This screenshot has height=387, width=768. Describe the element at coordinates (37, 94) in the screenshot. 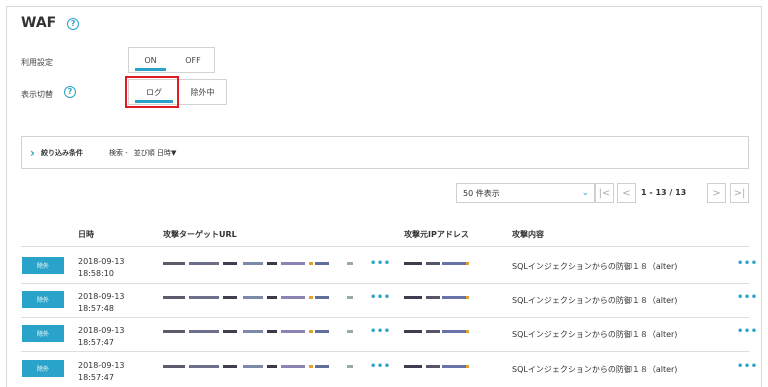

I see `display-switch-label: 表示切替` at that location.